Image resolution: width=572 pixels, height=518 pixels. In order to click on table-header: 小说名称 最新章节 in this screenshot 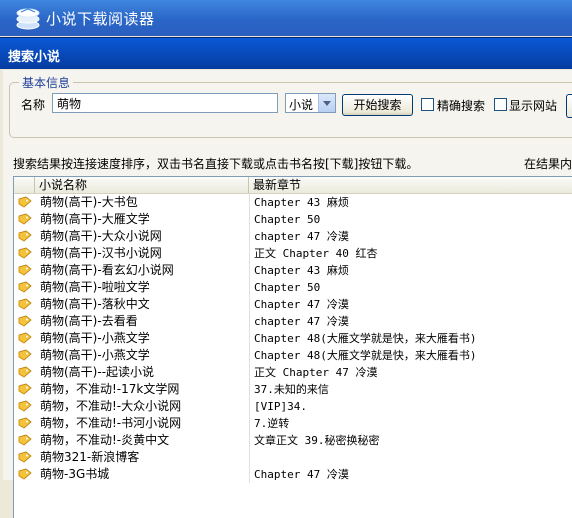, I will do `click(293, 185)`.